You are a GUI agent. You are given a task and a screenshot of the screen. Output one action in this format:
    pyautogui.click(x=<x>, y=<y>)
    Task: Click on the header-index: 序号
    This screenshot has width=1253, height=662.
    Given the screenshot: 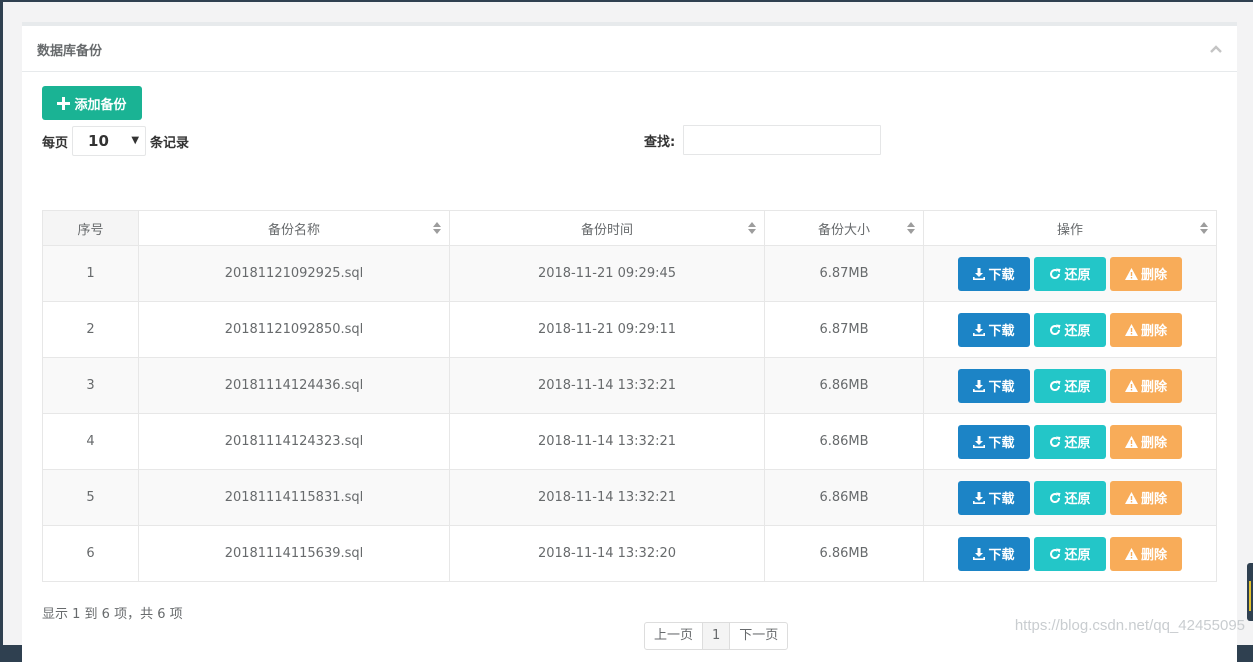 What is the action you would take?
    pyautogui.click(x=90, y=228)
    